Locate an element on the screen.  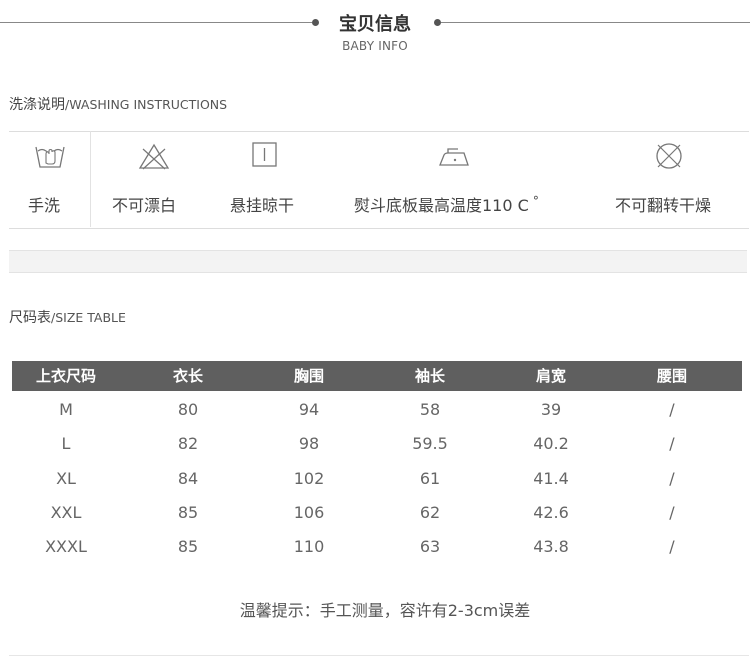
table-cell: 61 is located at coordinates (430, 478).